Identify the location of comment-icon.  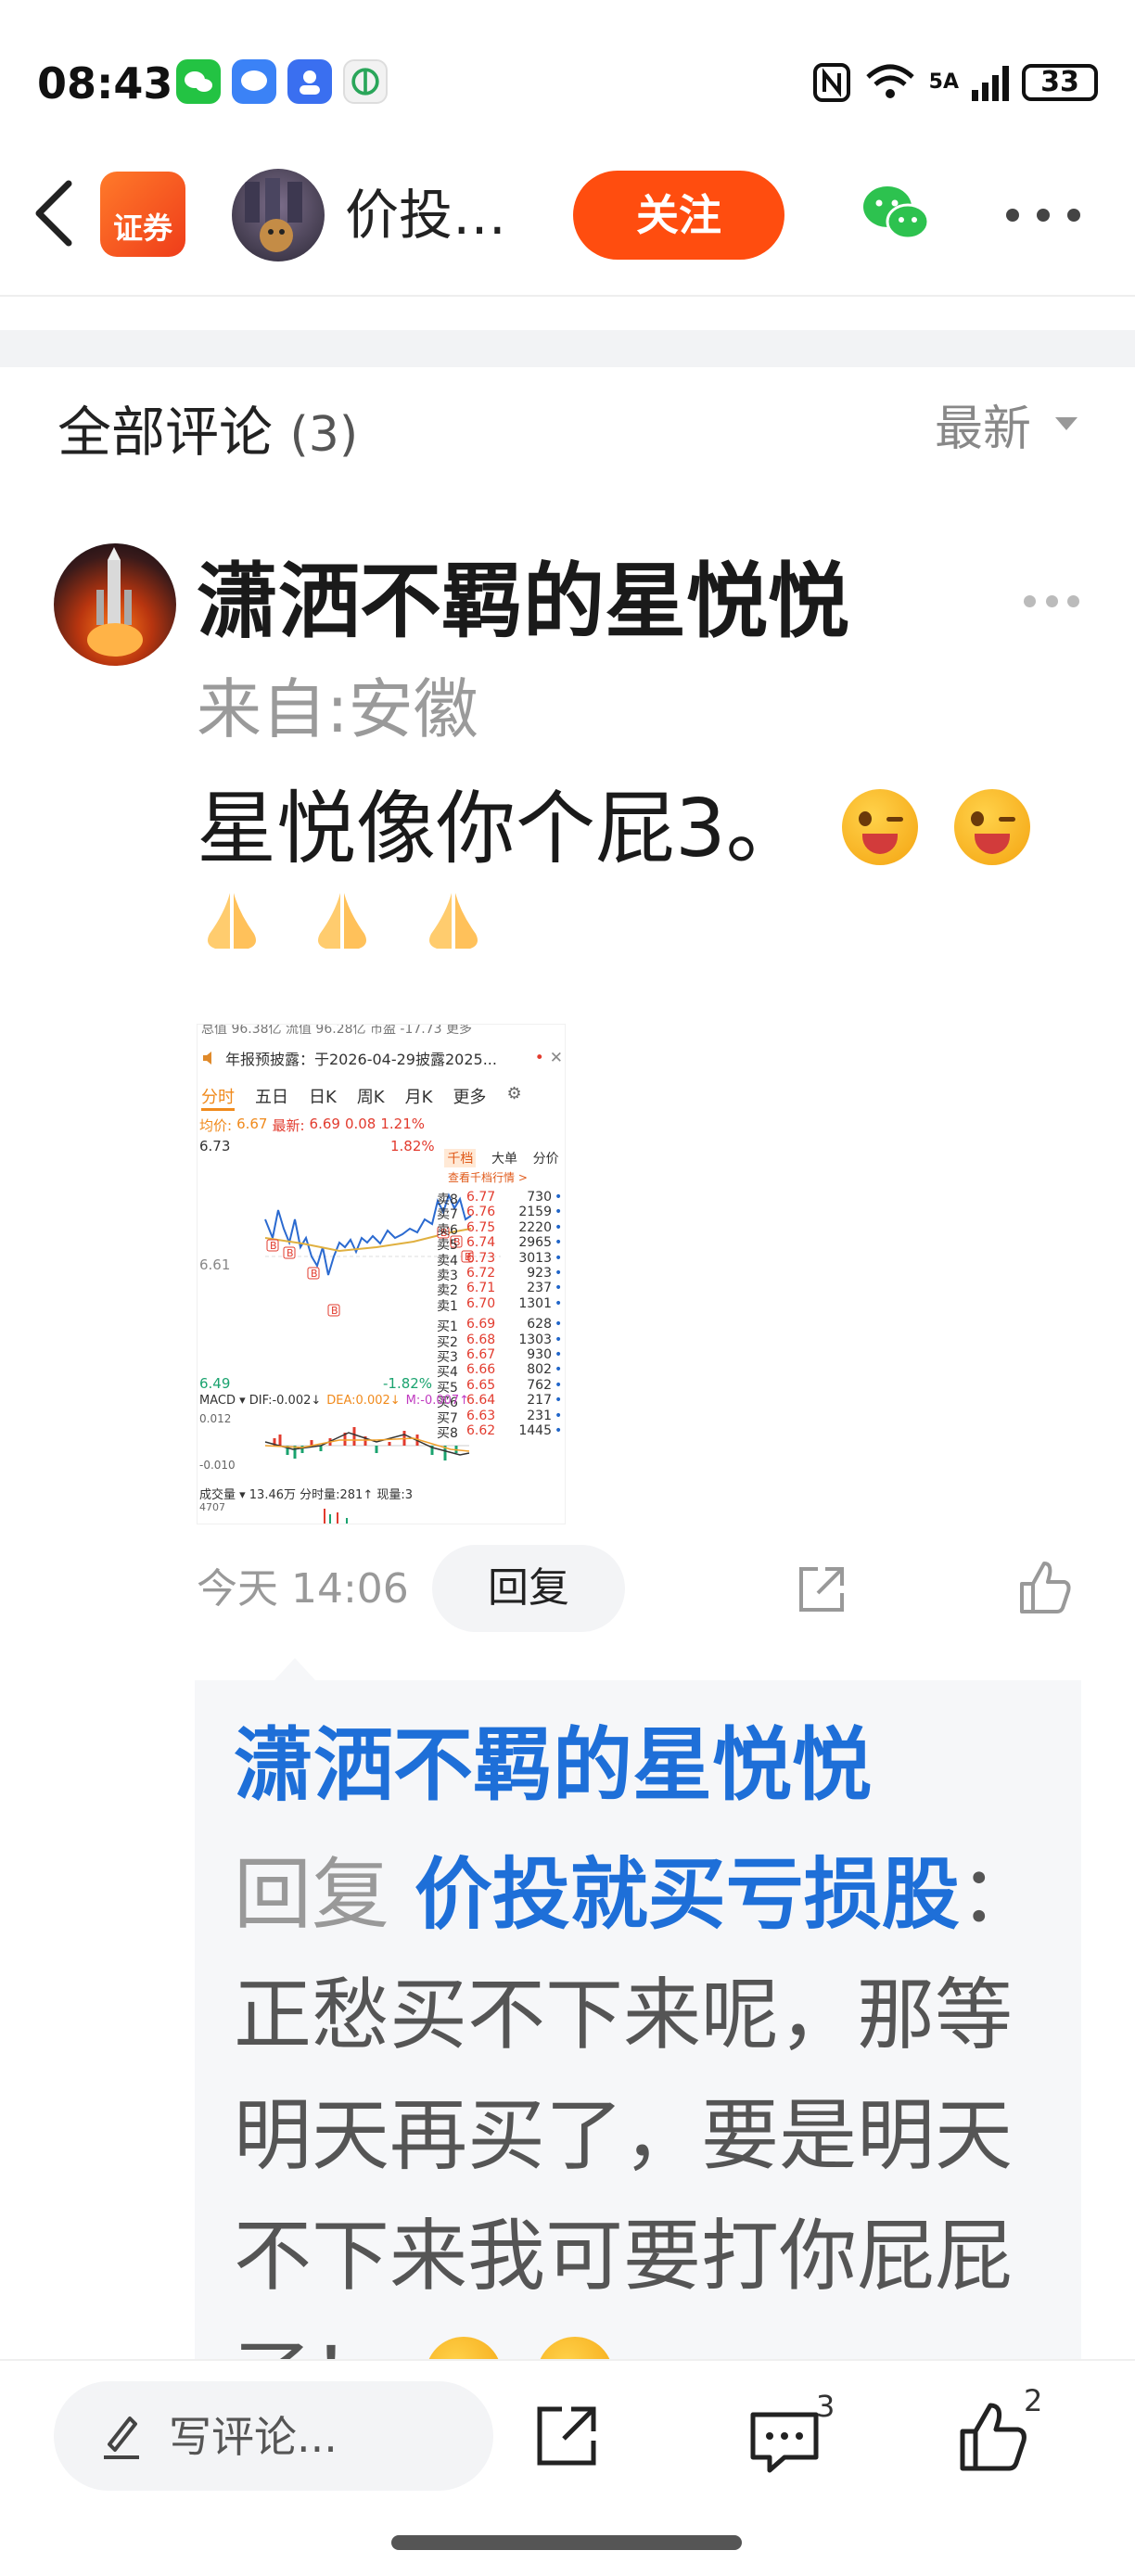
(785, 2442).